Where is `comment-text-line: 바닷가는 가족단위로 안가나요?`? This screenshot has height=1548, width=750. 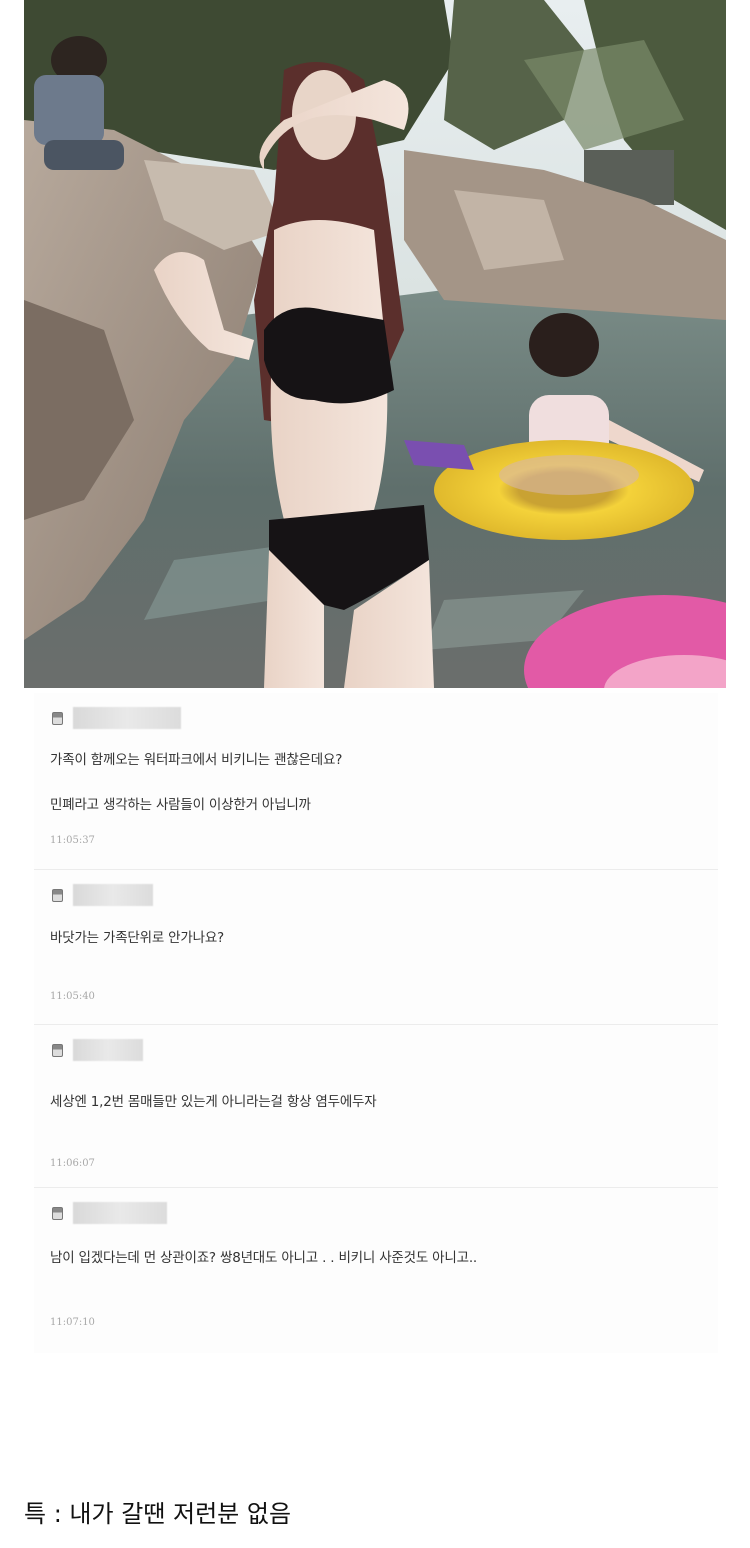
comment-text-line: 바닷가는 가족단위로 안가나요? is located at coordinates (137, 938).